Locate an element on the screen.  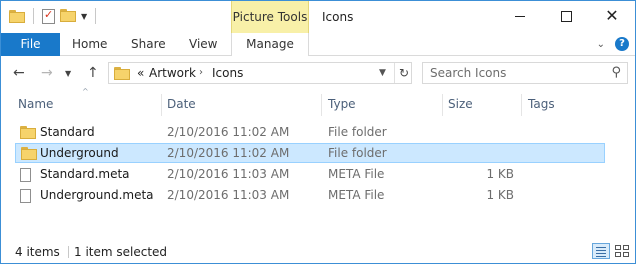
column-header-type: Type is located at coordinates (342, 104).